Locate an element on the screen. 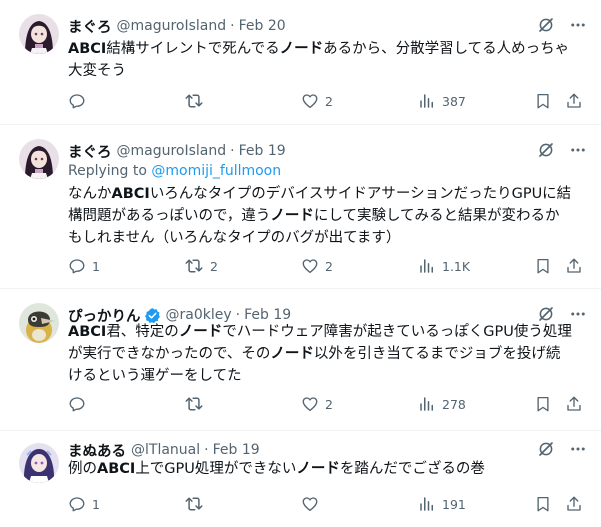 This screenshot has height=527, width=601. tweet-header: まぬある @lTlanual · Feb 19 is located at coordinates (164, 450).